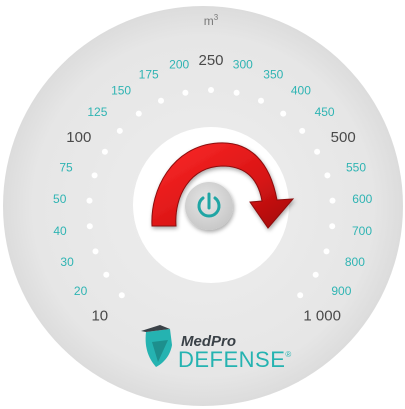  What do you see at coordinates (355, 262) in the screenshot?
I see `scale-label-800: 800` at bounding box center [355, 262].